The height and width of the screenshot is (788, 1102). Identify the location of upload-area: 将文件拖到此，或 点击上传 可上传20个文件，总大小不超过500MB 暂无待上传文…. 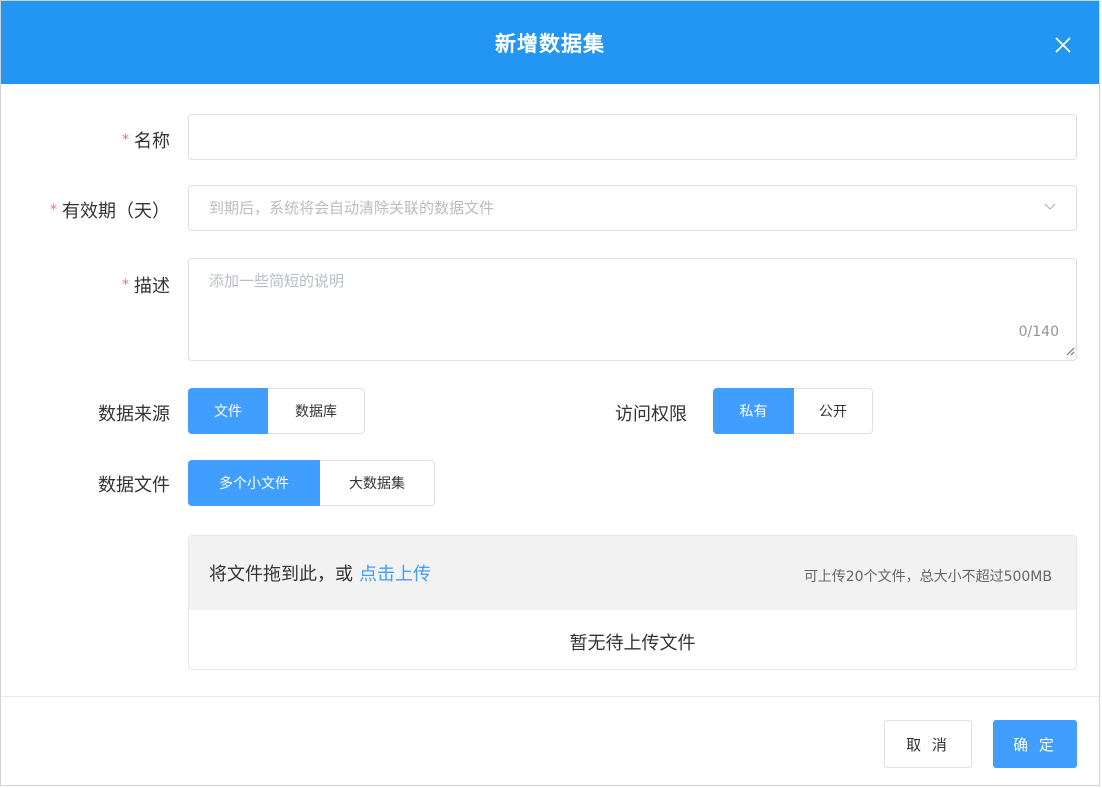
(632, 602).